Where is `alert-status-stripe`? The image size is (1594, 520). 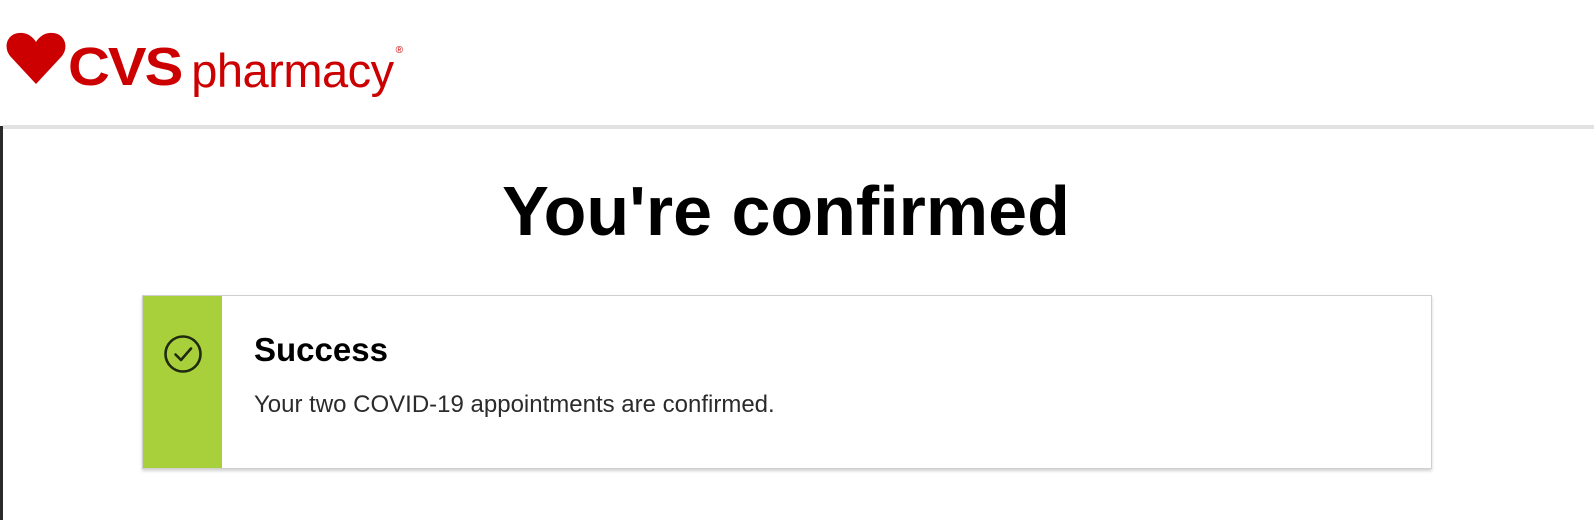
alert-status-stripe is located at coordinates (182, 382).